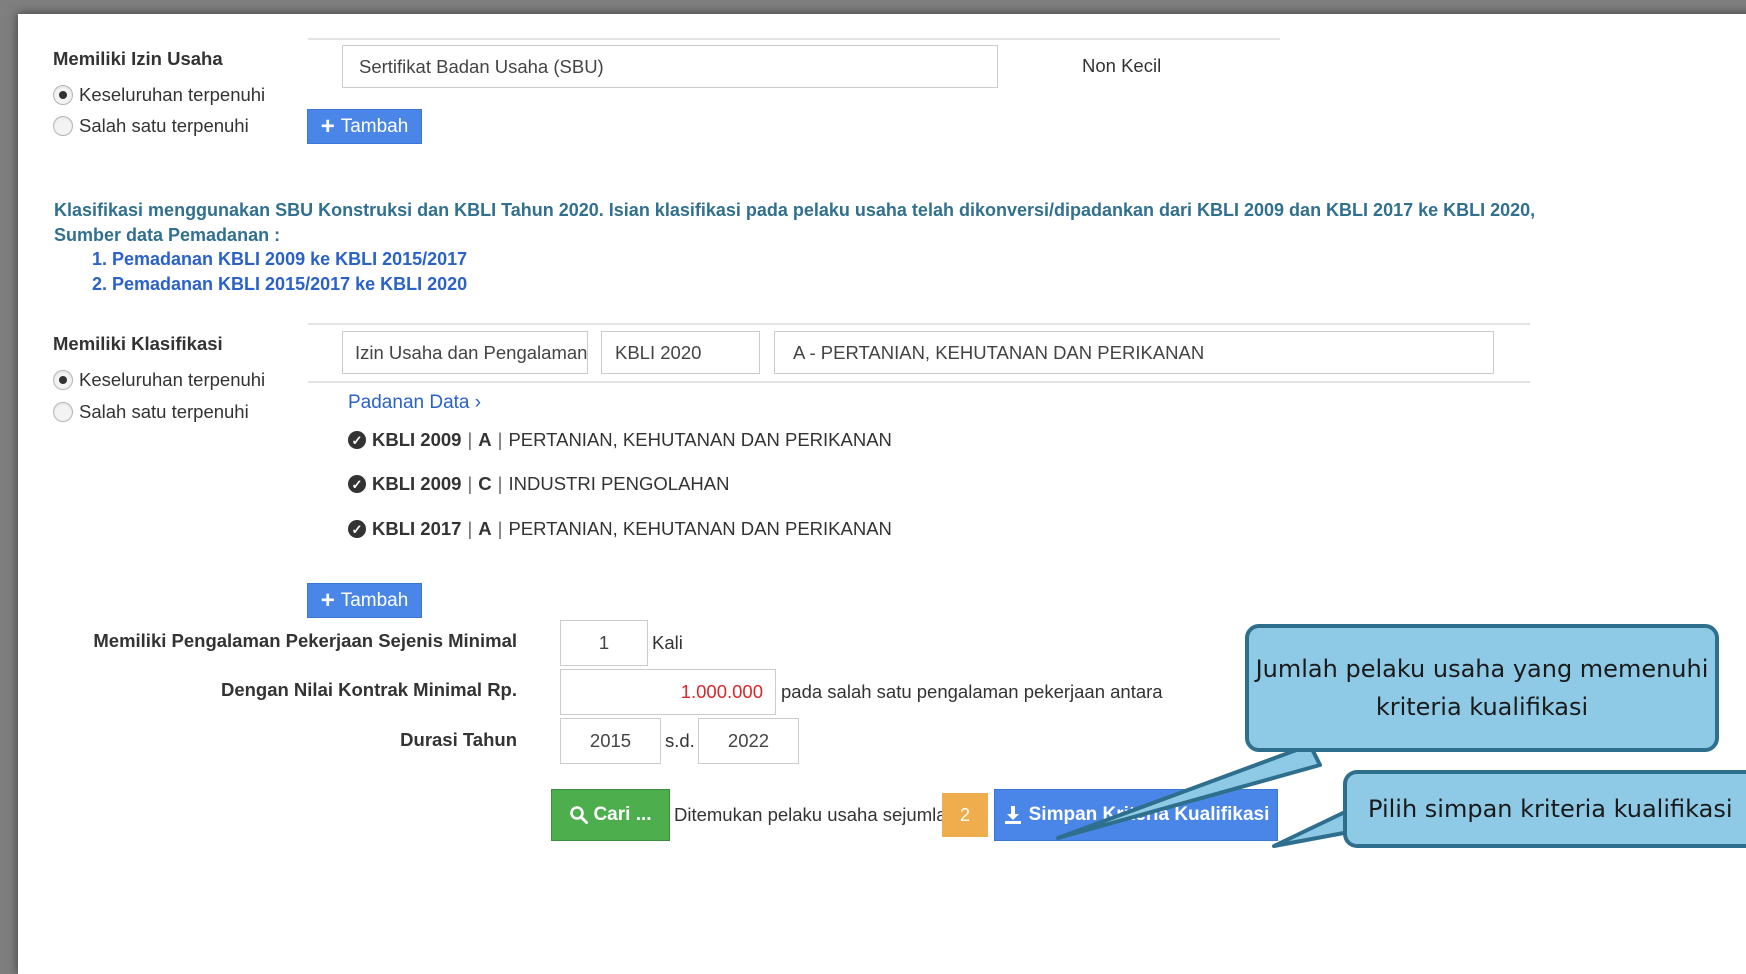  I want to click on callout-pointer-jumlah, so click(1189, 791).